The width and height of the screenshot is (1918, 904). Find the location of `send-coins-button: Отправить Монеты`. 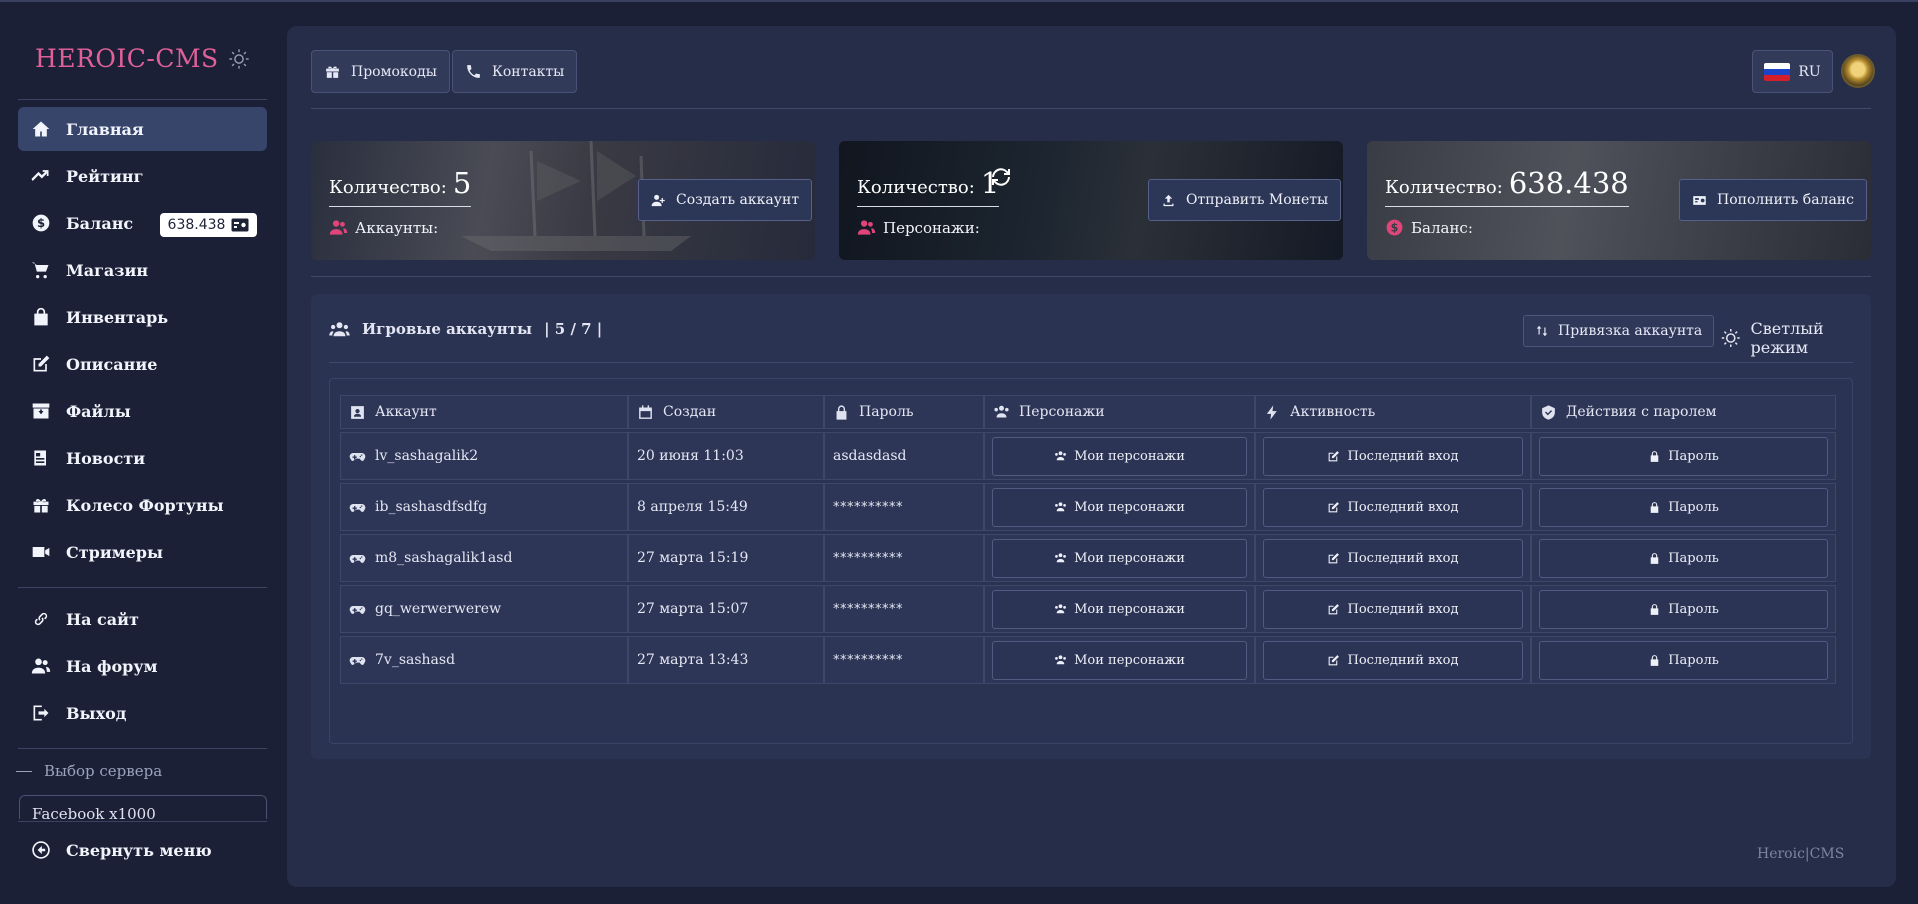

send-coins-button: Отправить Монеты is located at coordinates (1245, 200).